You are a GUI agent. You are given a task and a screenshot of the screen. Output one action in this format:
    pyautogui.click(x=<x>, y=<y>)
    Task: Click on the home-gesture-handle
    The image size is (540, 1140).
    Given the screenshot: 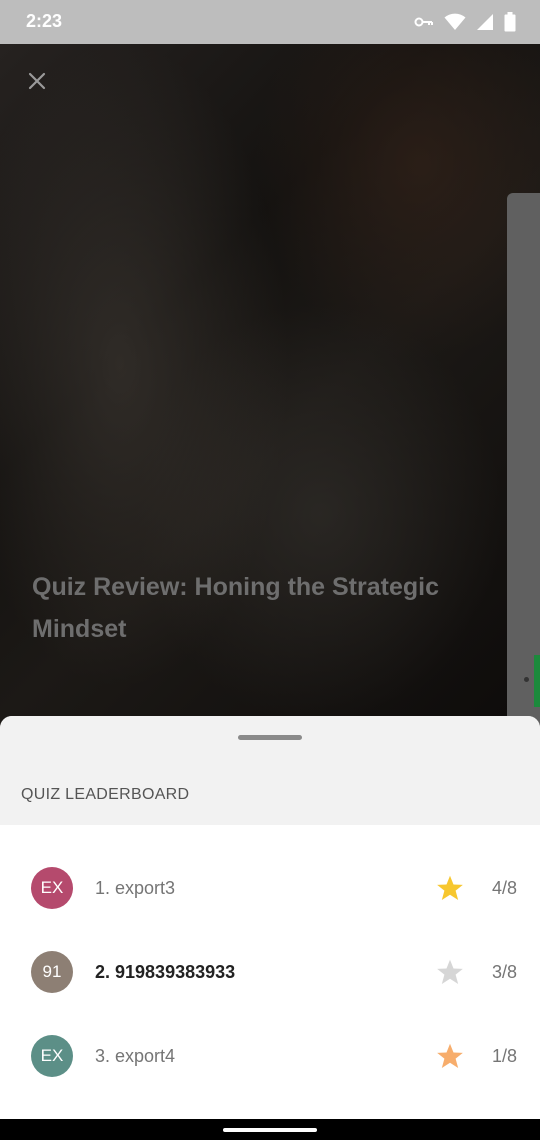 What is the action you would take?
    pyautogui.click(x=270, y=1130)
    